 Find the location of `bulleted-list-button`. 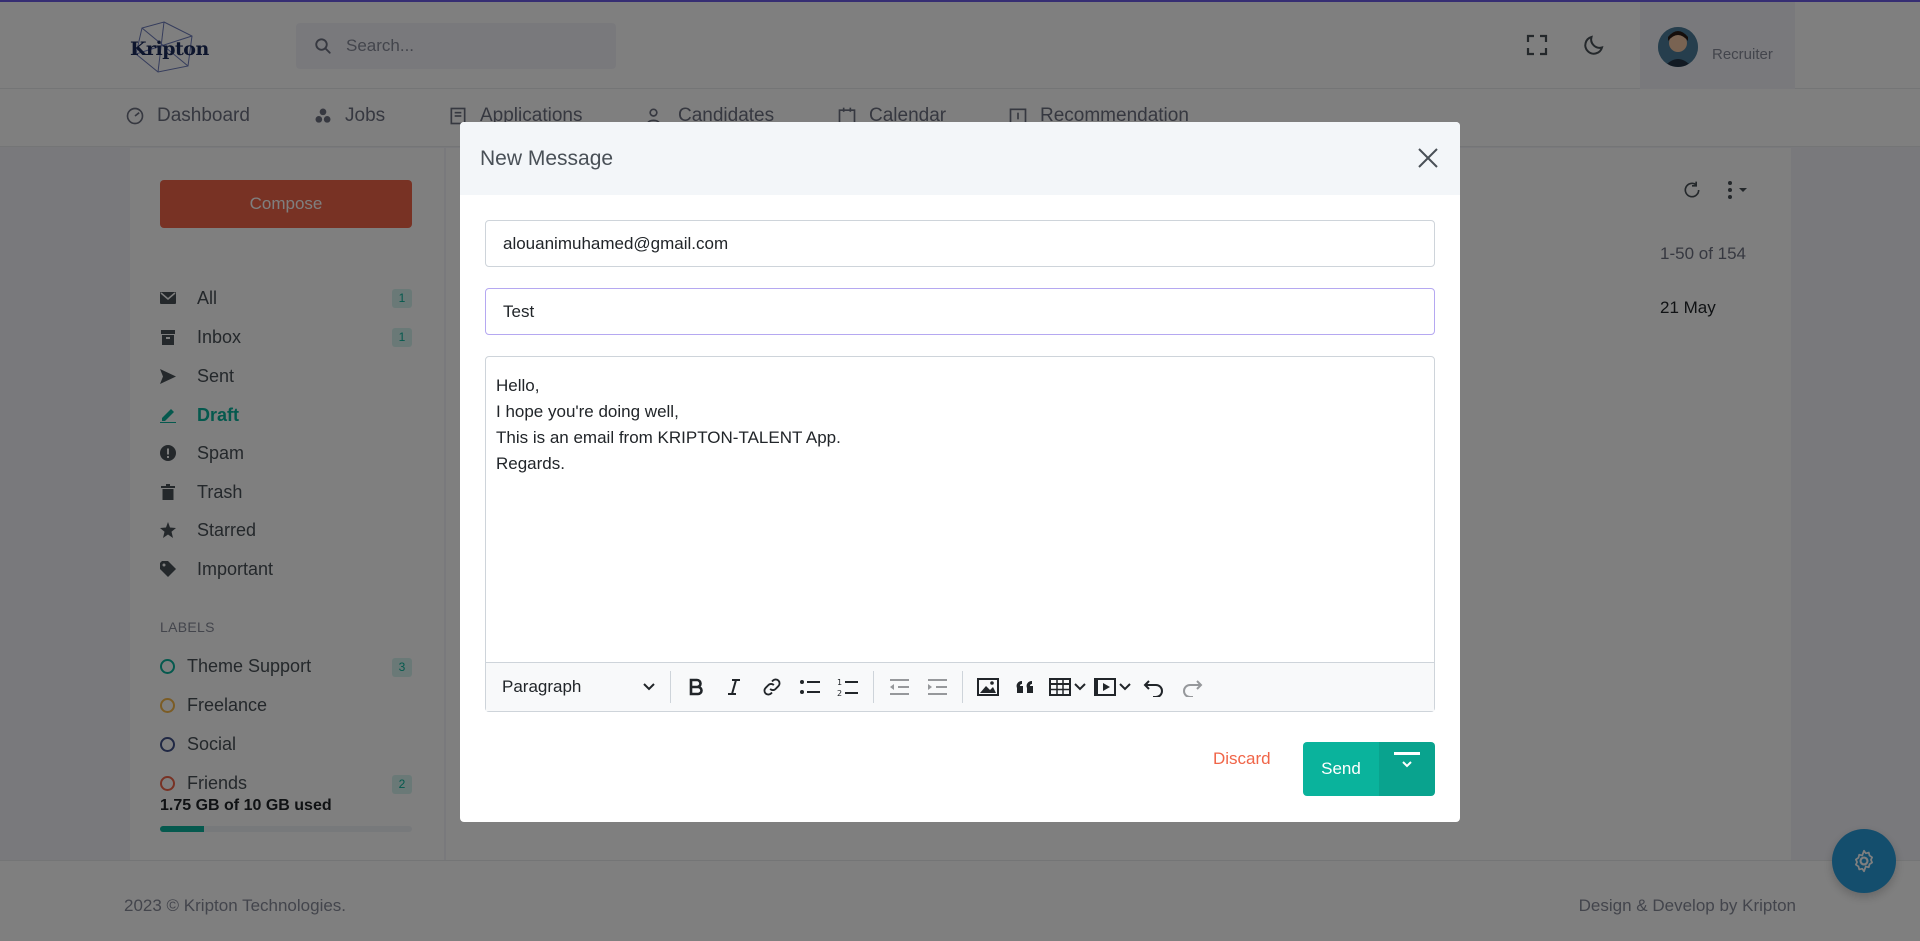

bulleted-list-button is located at coordinates (810, 687).